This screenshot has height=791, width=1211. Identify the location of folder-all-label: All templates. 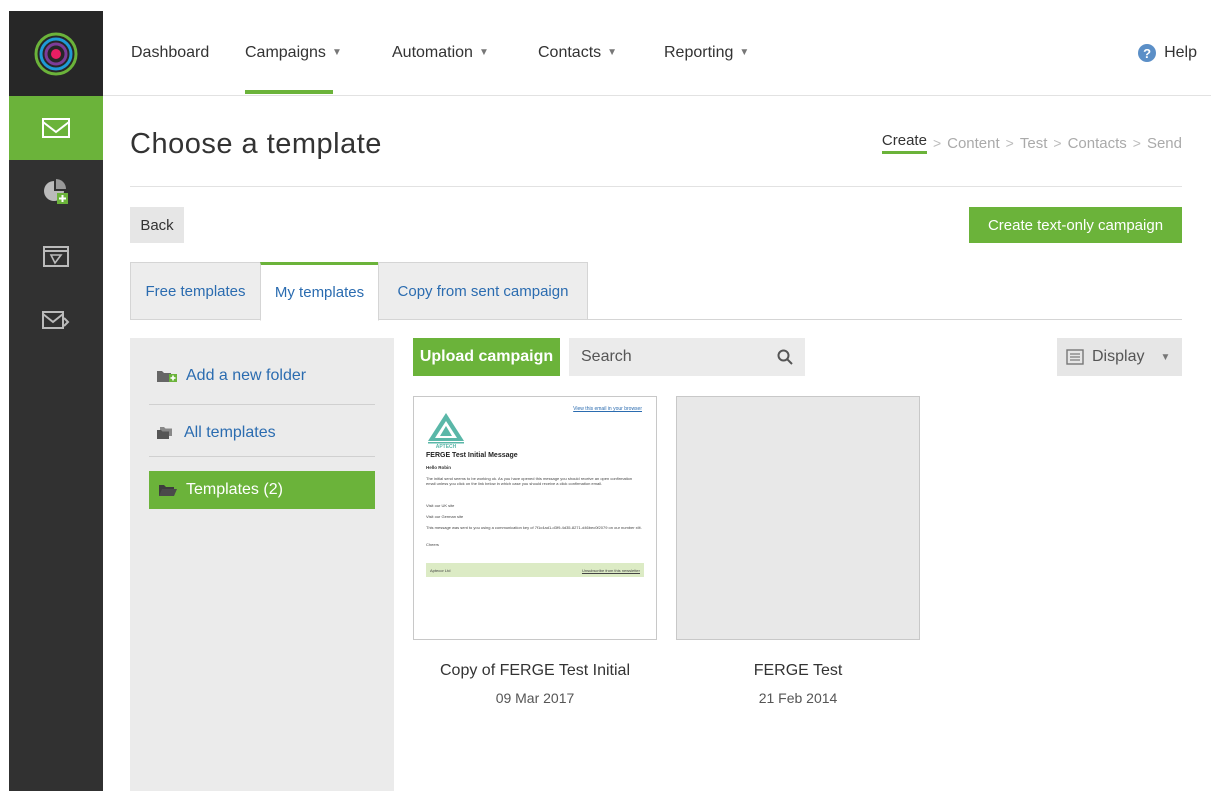
(230, 432).